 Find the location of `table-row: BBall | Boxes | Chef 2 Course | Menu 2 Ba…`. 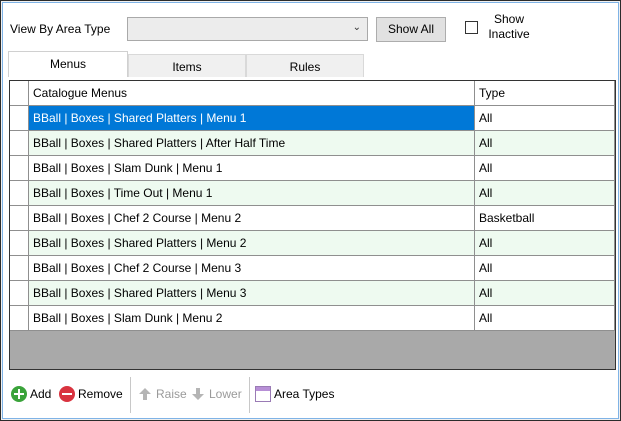

table-row: BBall | Boxes | Chef 2 Course | Menu 2 Ba… is located at coordinates (312, 218).